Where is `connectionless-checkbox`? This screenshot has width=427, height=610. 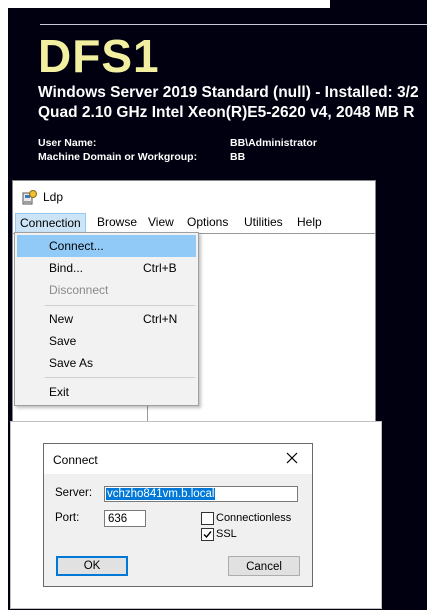
connectionless-checkbox is located at coordinates (207, 518).